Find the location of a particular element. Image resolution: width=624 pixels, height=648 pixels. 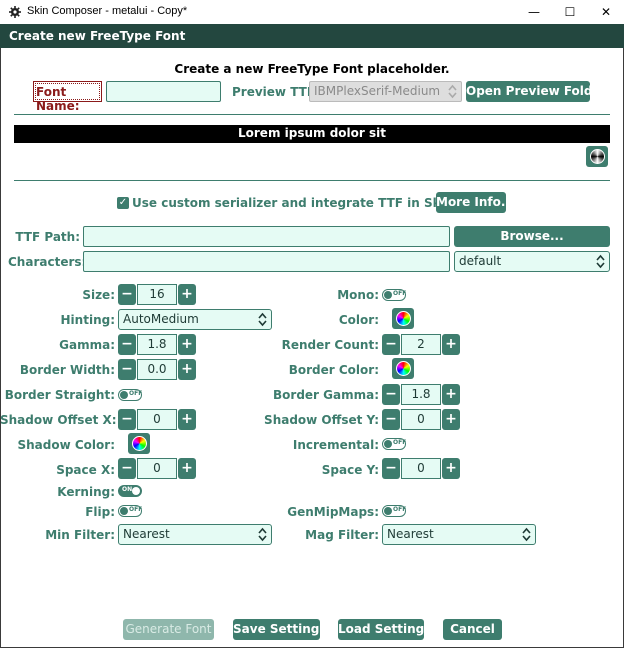

render-count-value: 2 is located at coordinates (421, 344).